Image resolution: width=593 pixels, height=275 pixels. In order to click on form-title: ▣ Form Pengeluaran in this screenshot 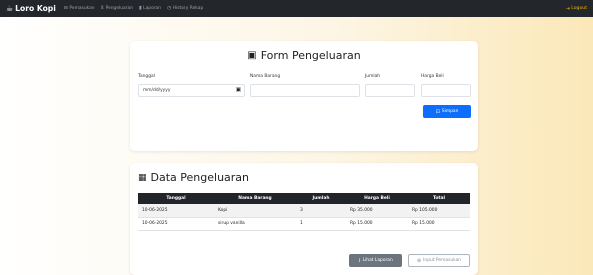, I will do `click(304, 55)`.